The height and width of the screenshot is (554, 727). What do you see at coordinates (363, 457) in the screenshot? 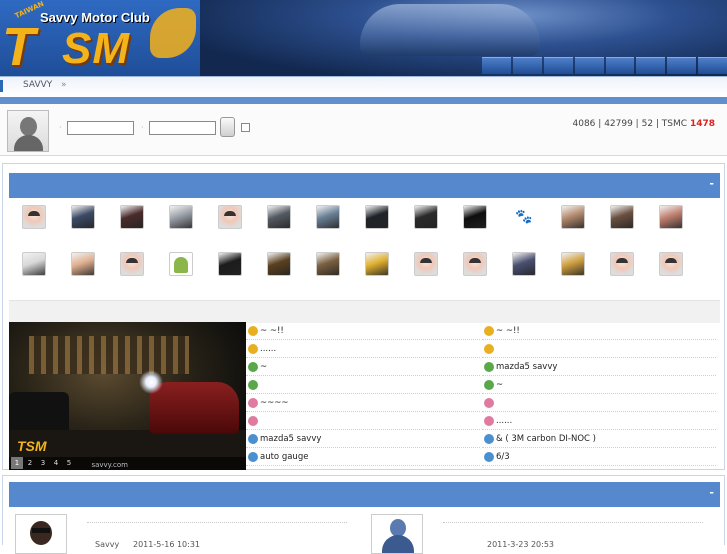
I see `topic-row: auto gauge` at bounding box center [363, 457].